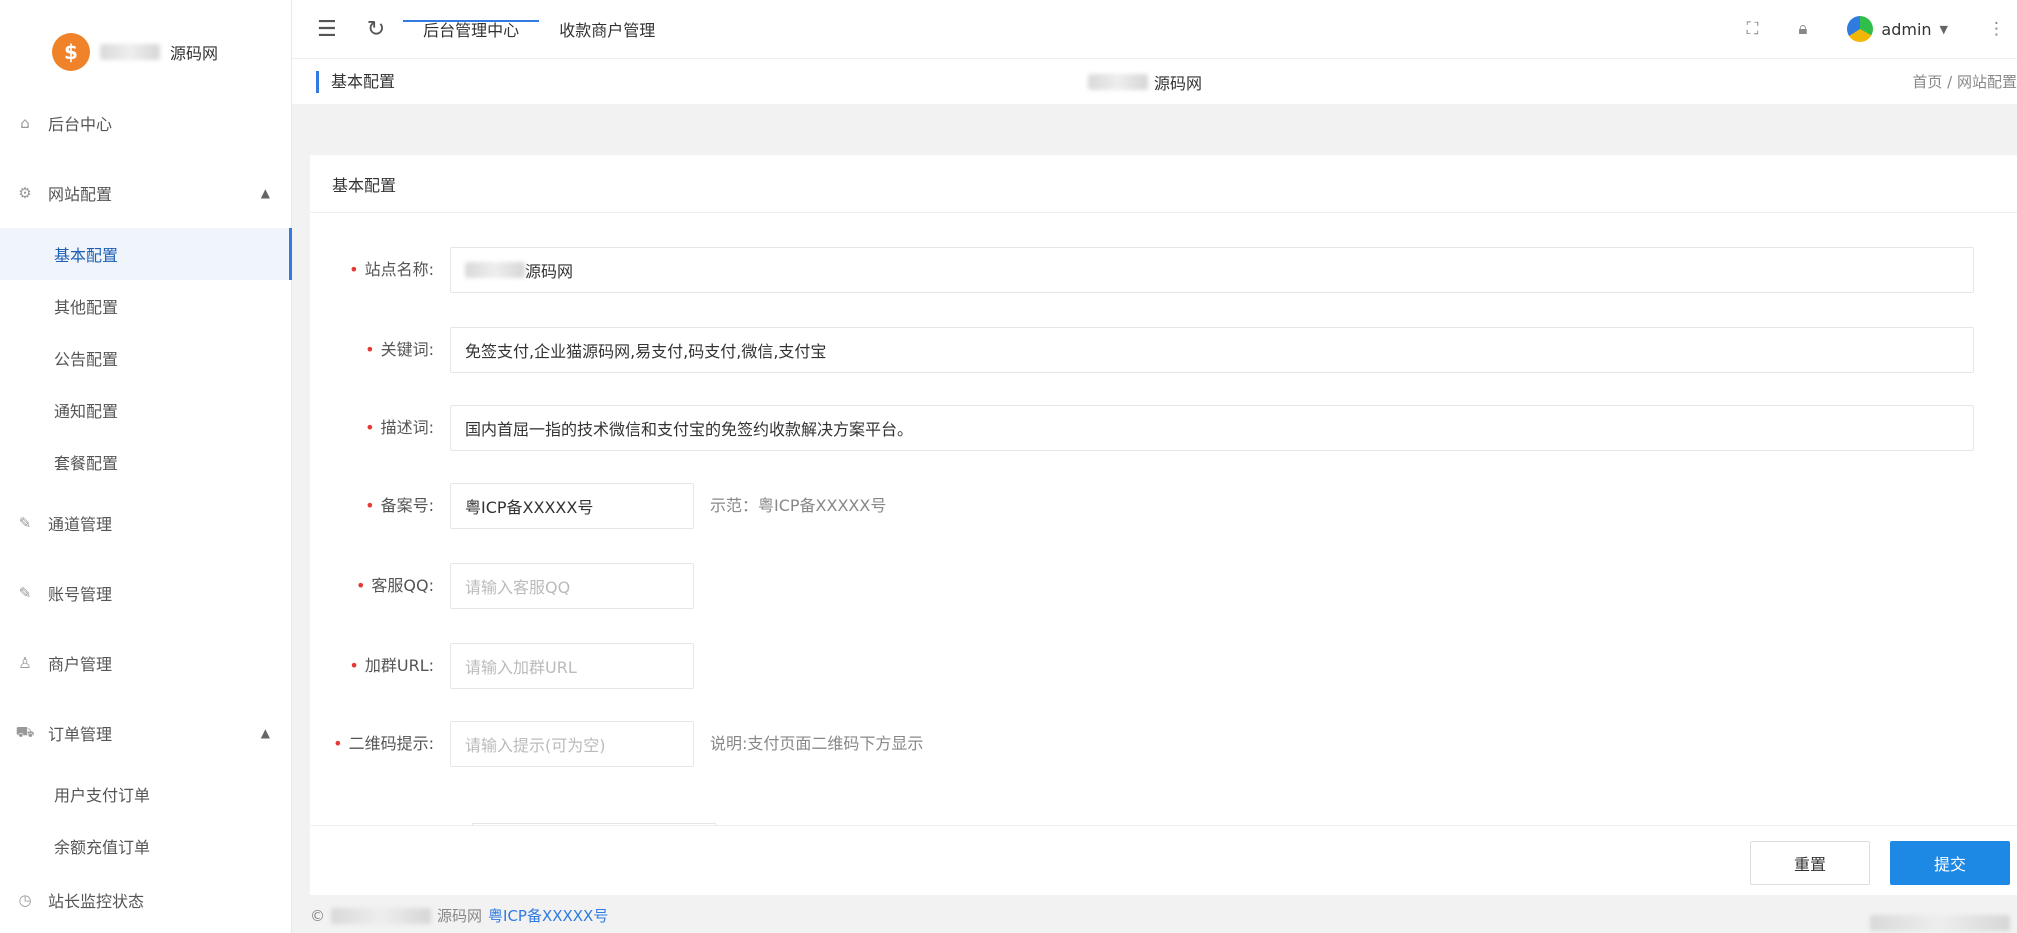 The width and height of the screenshot is (2017, 933). I want to click on field-group-url: • 加群URL: 请输入加群URL, so click(502, 666).